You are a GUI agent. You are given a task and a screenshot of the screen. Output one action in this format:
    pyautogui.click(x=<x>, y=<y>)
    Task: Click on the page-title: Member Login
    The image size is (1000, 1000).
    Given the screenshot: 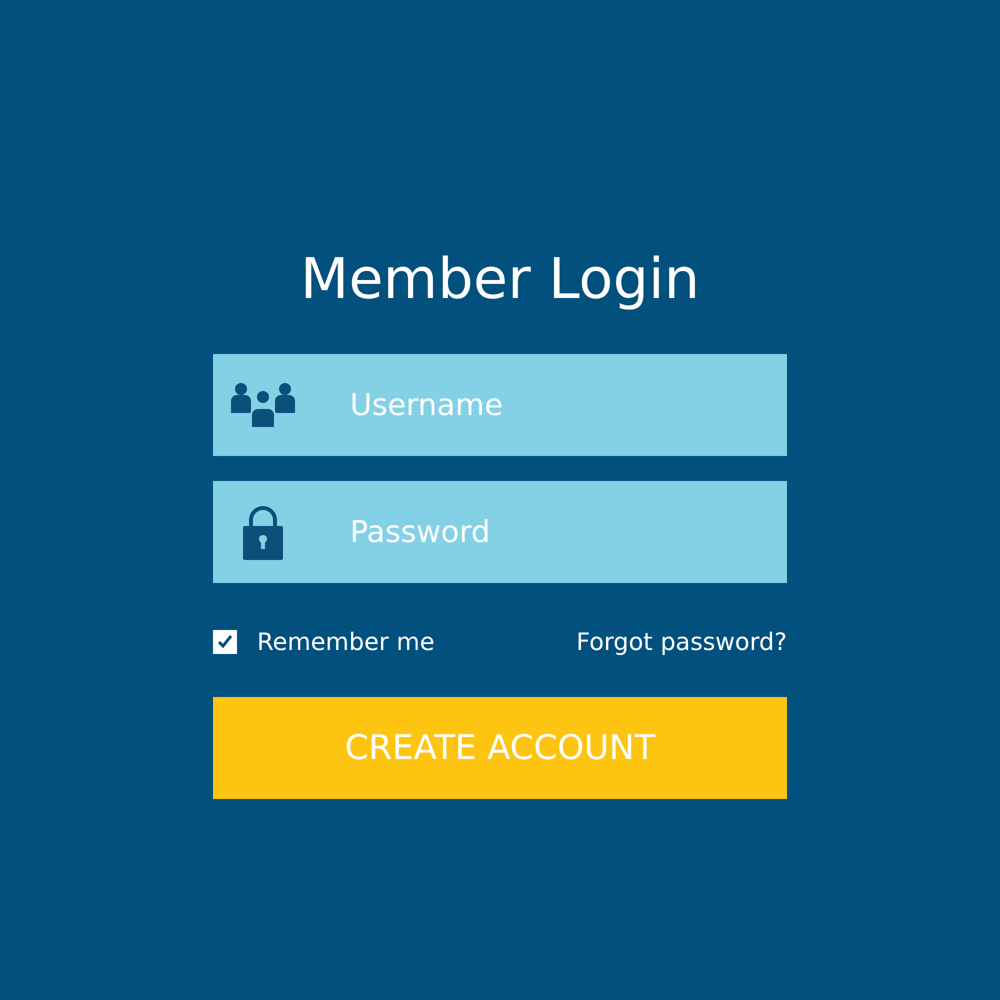 What is the action you would take?
    pyautogui.click(x=500, y=280)
    